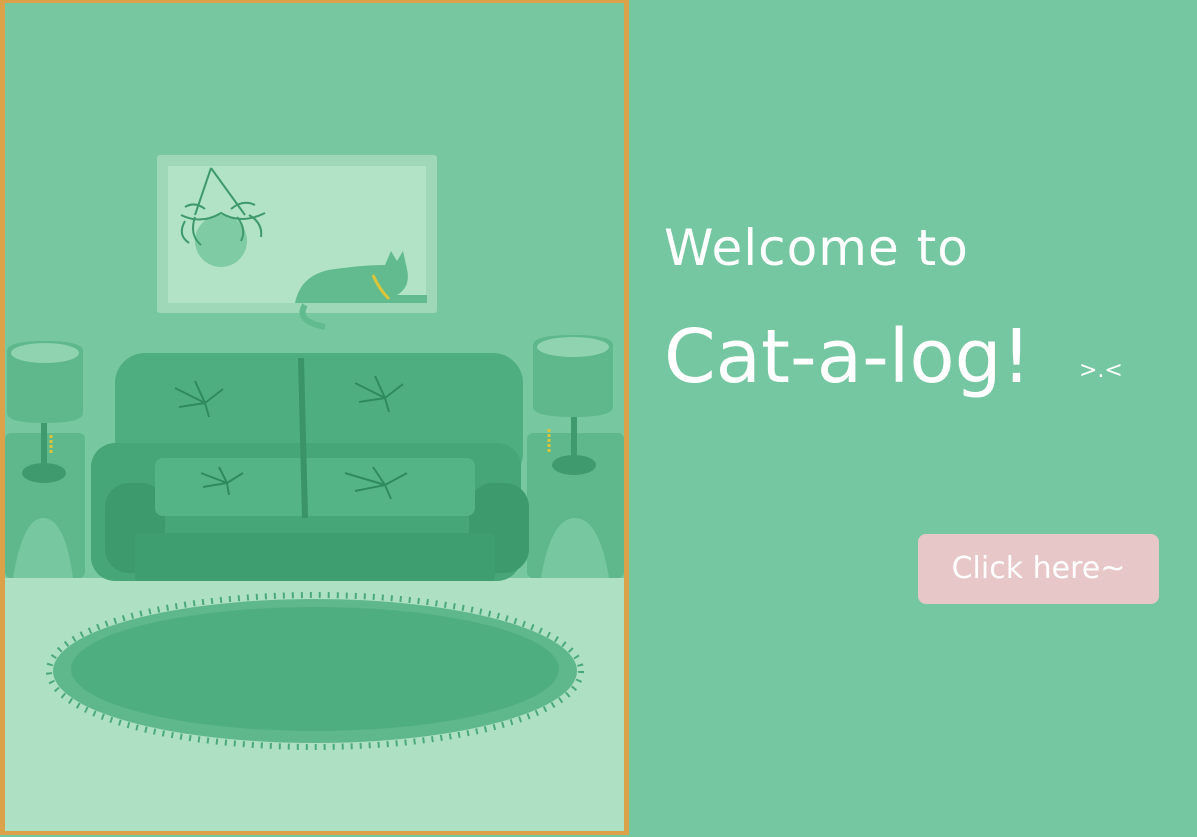  I want to click on brand-title: Cat-a-log!, so click(848, 357).